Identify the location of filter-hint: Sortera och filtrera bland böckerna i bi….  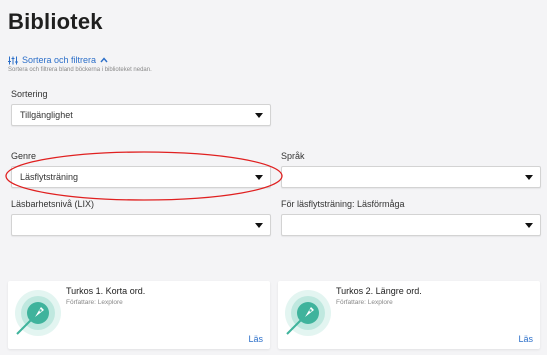
(80, 70).